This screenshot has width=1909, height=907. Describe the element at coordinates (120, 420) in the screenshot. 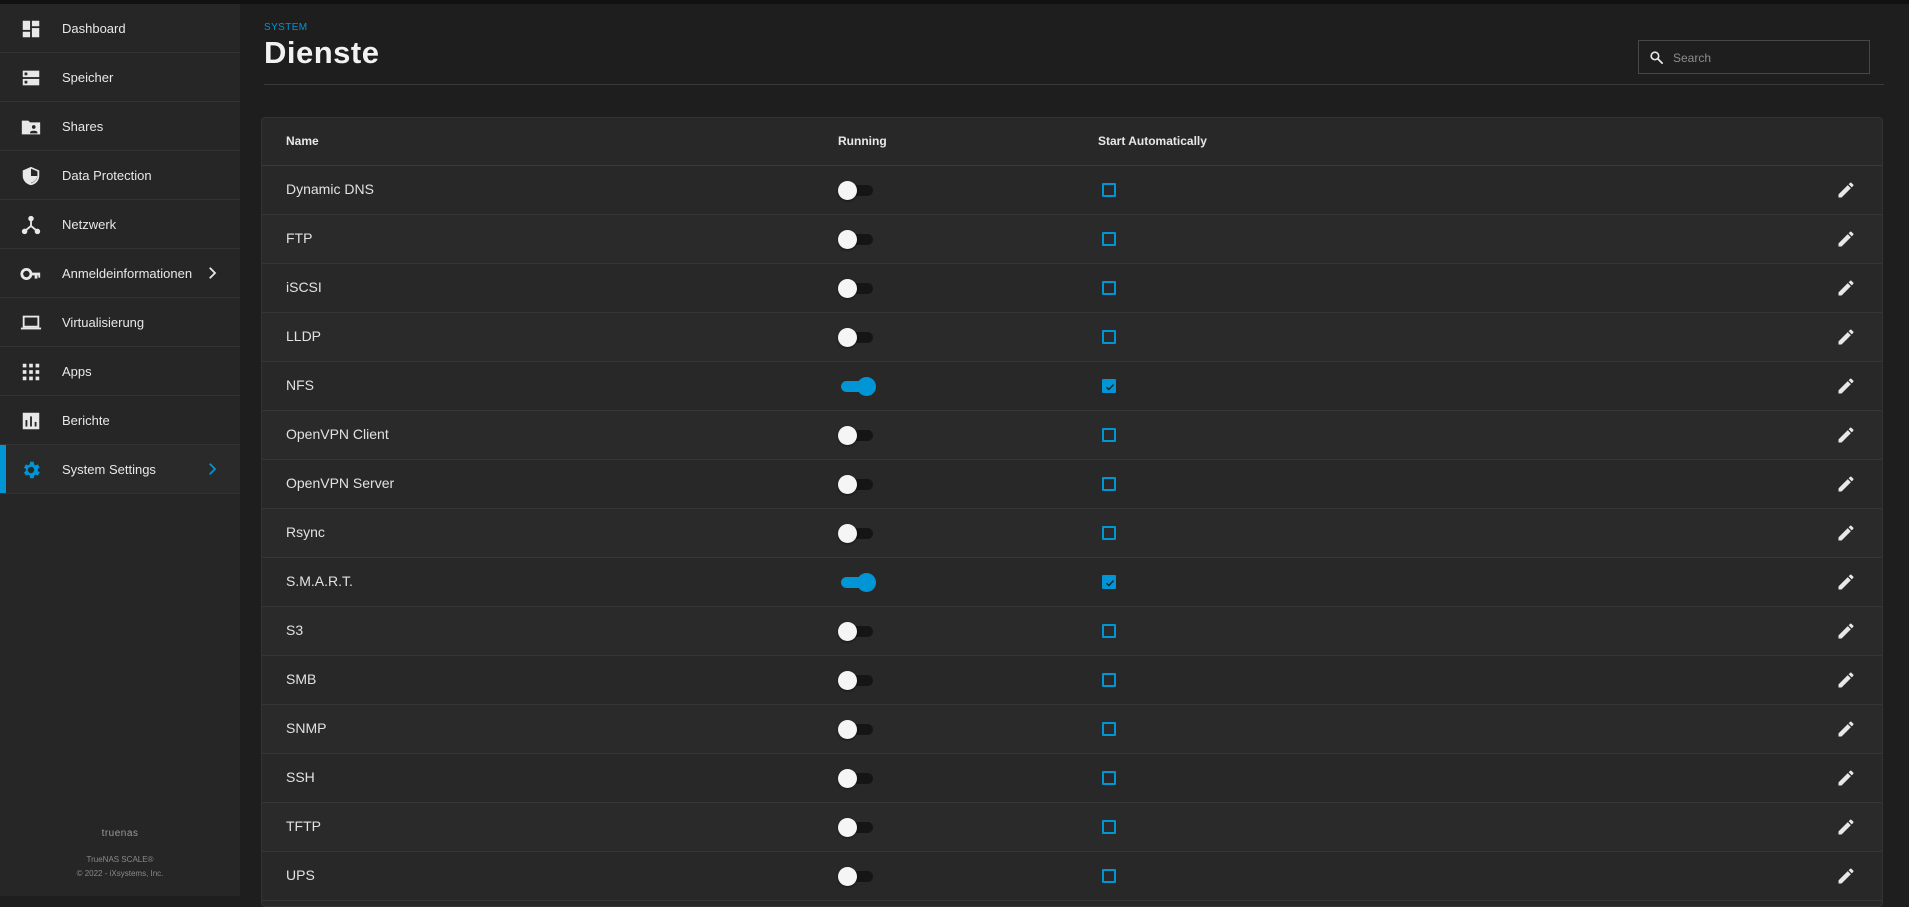

I see `sidebar-item-berichte: Berichte` at that location.